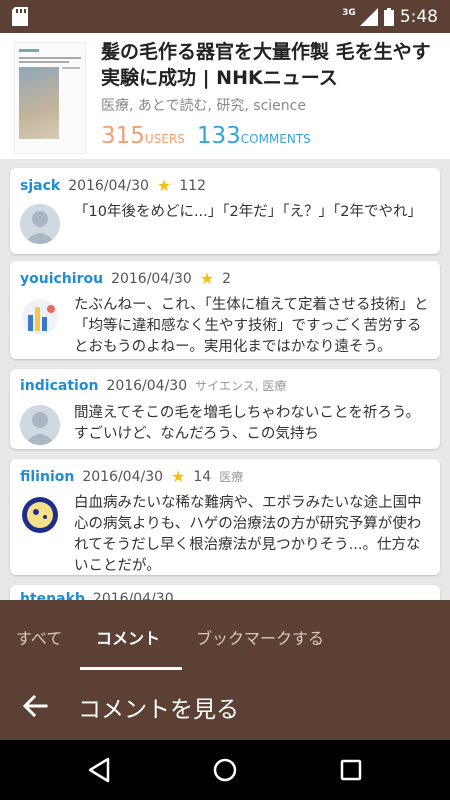 Image resolution: width=450 pixels, height=800 pixels. I want to click on article-title: 髪の毛作る器官を大量作製 毛を生やす実験に成功 | NHKニュース, so click(271, 65).